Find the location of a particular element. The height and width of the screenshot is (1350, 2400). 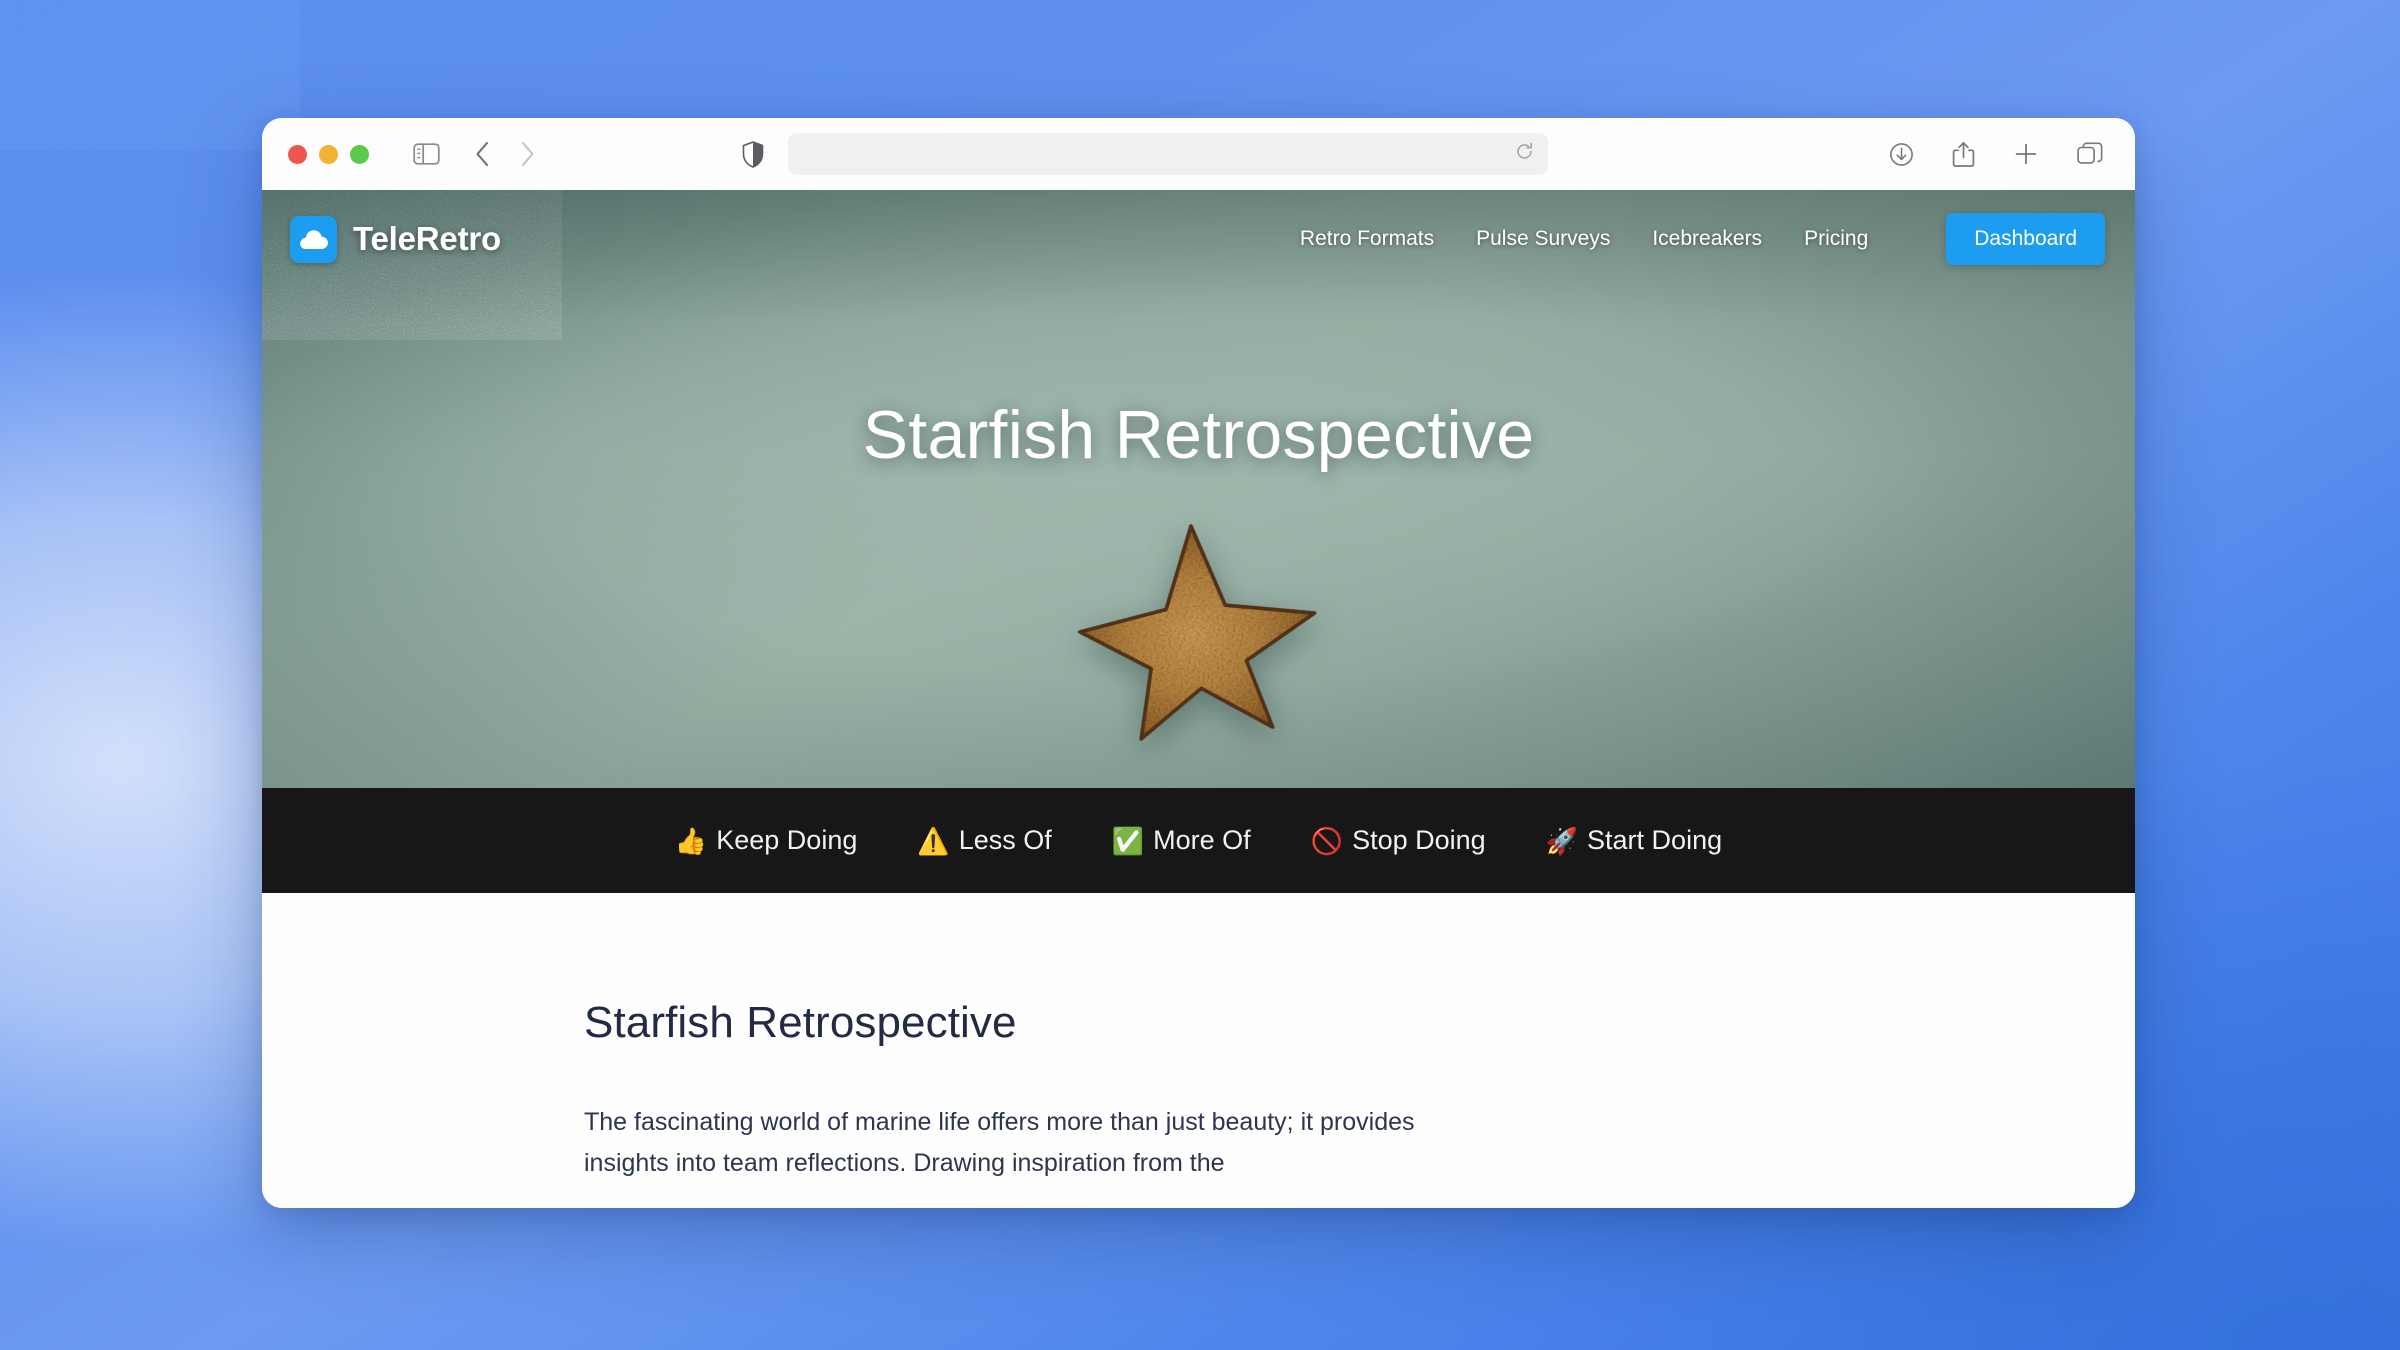

nav-link-pricing: Pricing is located at coordinates (1836, 239).